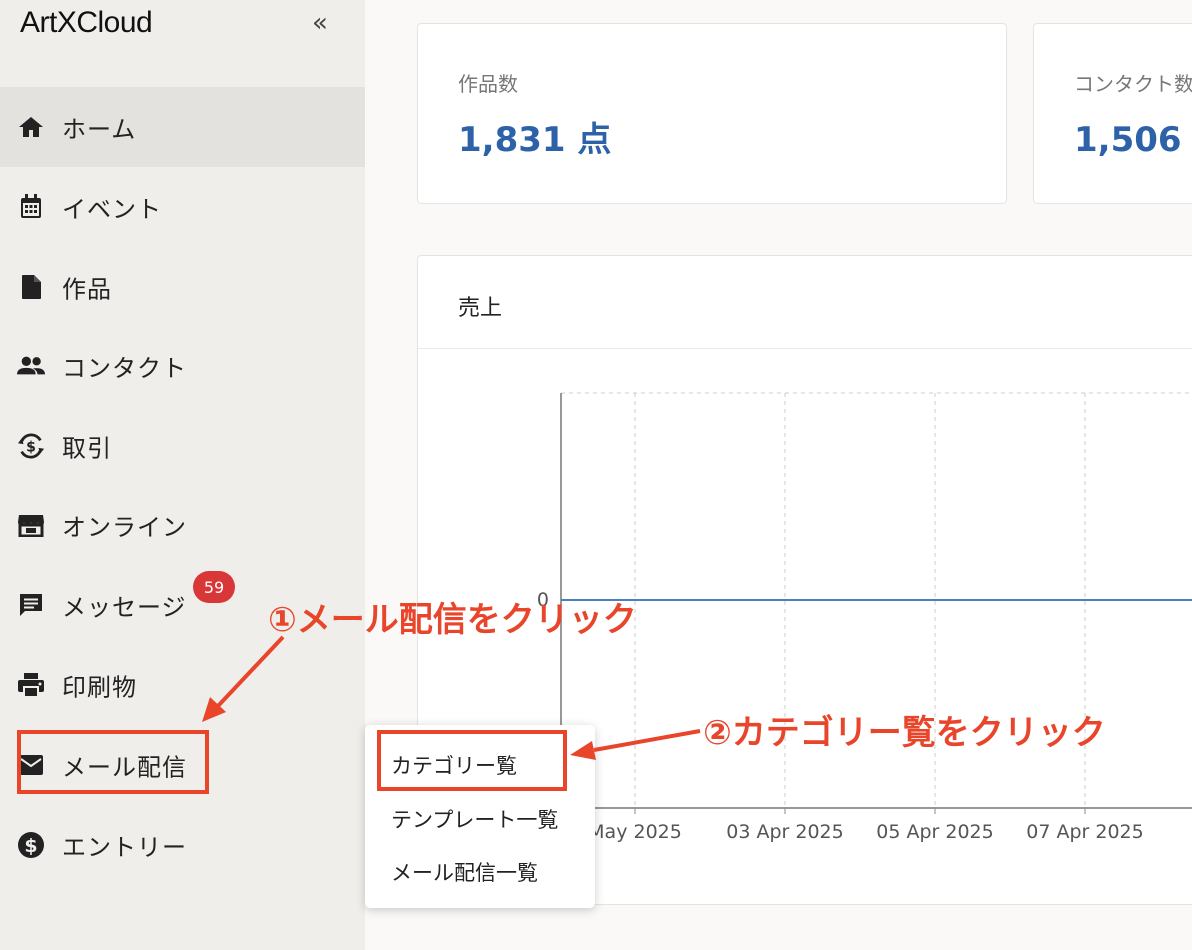 The height and width of the screenshot is (950, 1192). Describe the element at coordinates (250, 671) in the screenshot. I see `step1-arrow` at that location.